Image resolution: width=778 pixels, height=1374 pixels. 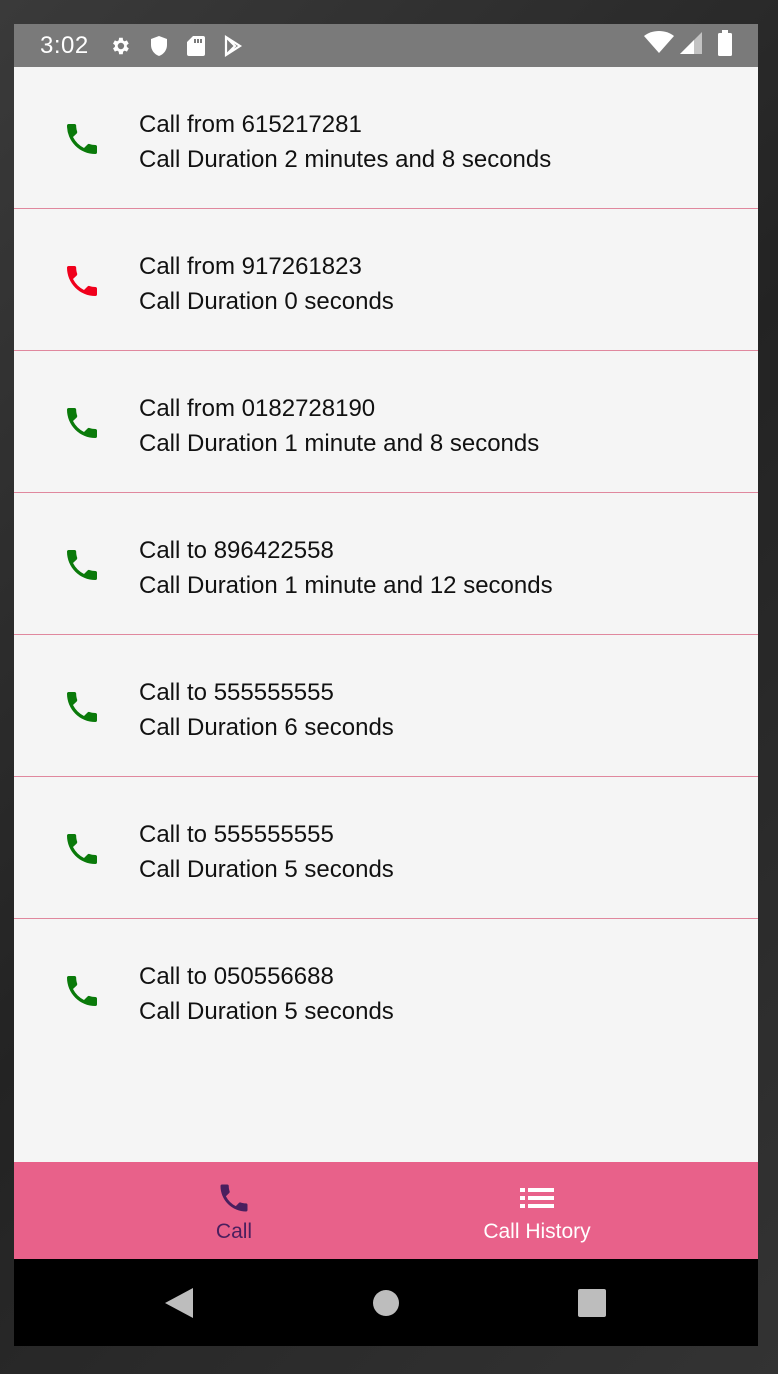 I want to click on call-duration: Call Duration 6 seconds, so click(x=266, y=727).